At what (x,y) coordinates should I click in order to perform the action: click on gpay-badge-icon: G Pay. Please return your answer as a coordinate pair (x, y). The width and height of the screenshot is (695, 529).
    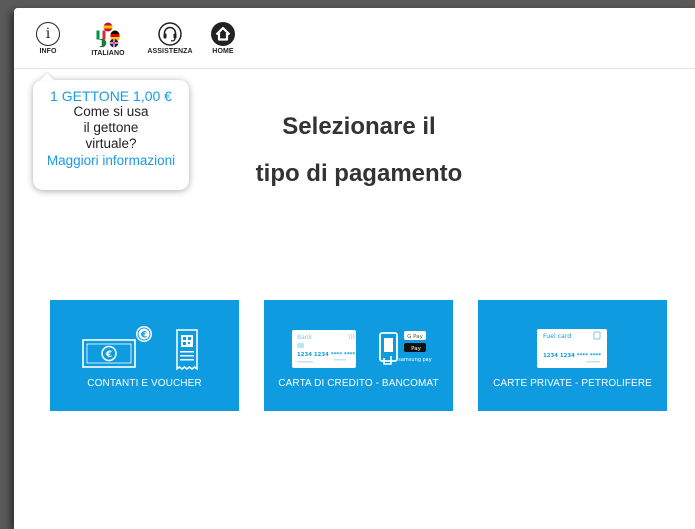
    Looking at the image, I should click on (415, 335).